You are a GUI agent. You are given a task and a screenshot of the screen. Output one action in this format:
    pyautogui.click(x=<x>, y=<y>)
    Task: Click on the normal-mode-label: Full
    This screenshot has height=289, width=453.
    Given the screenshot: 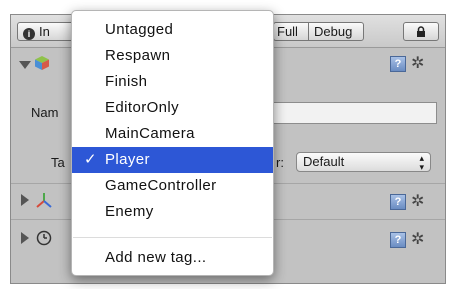 What is the action you would take?
    pyautogui.click(x=287, y=31)
    